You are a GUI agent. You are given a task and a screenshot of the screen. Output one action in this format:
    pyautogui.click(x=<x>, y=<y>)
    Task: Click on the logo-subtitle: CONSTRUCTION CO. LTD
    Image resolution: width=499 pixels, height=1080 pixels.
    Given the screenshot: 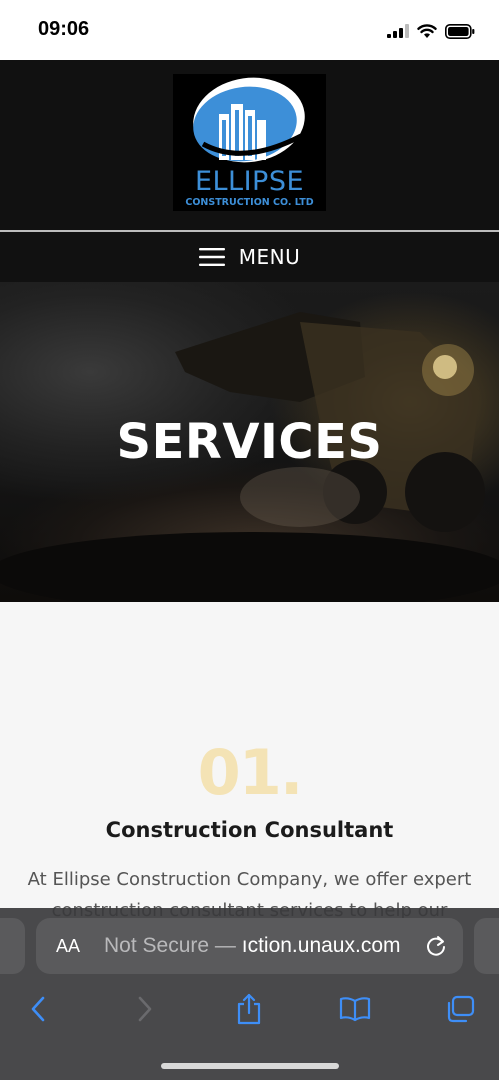 What is the action you would take?
    pyautogui.click(x=249, y=202)
    